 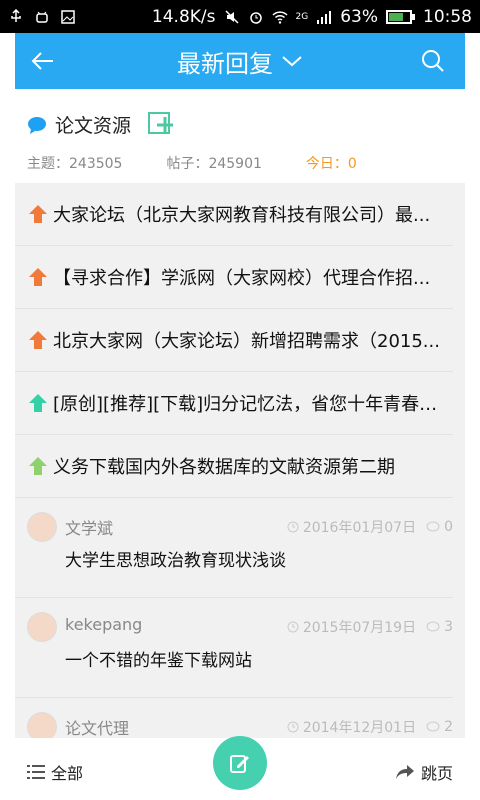 I want to click on post-meta: 2015年07月19日 3, so click(x=370, y=627).